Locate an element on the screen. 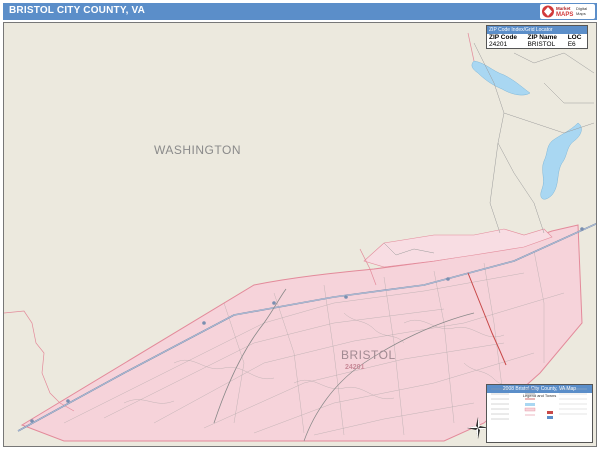 This screenshot has height=450, width=600. washington-label: WASHINGTON is located at coordinates (198, 150).